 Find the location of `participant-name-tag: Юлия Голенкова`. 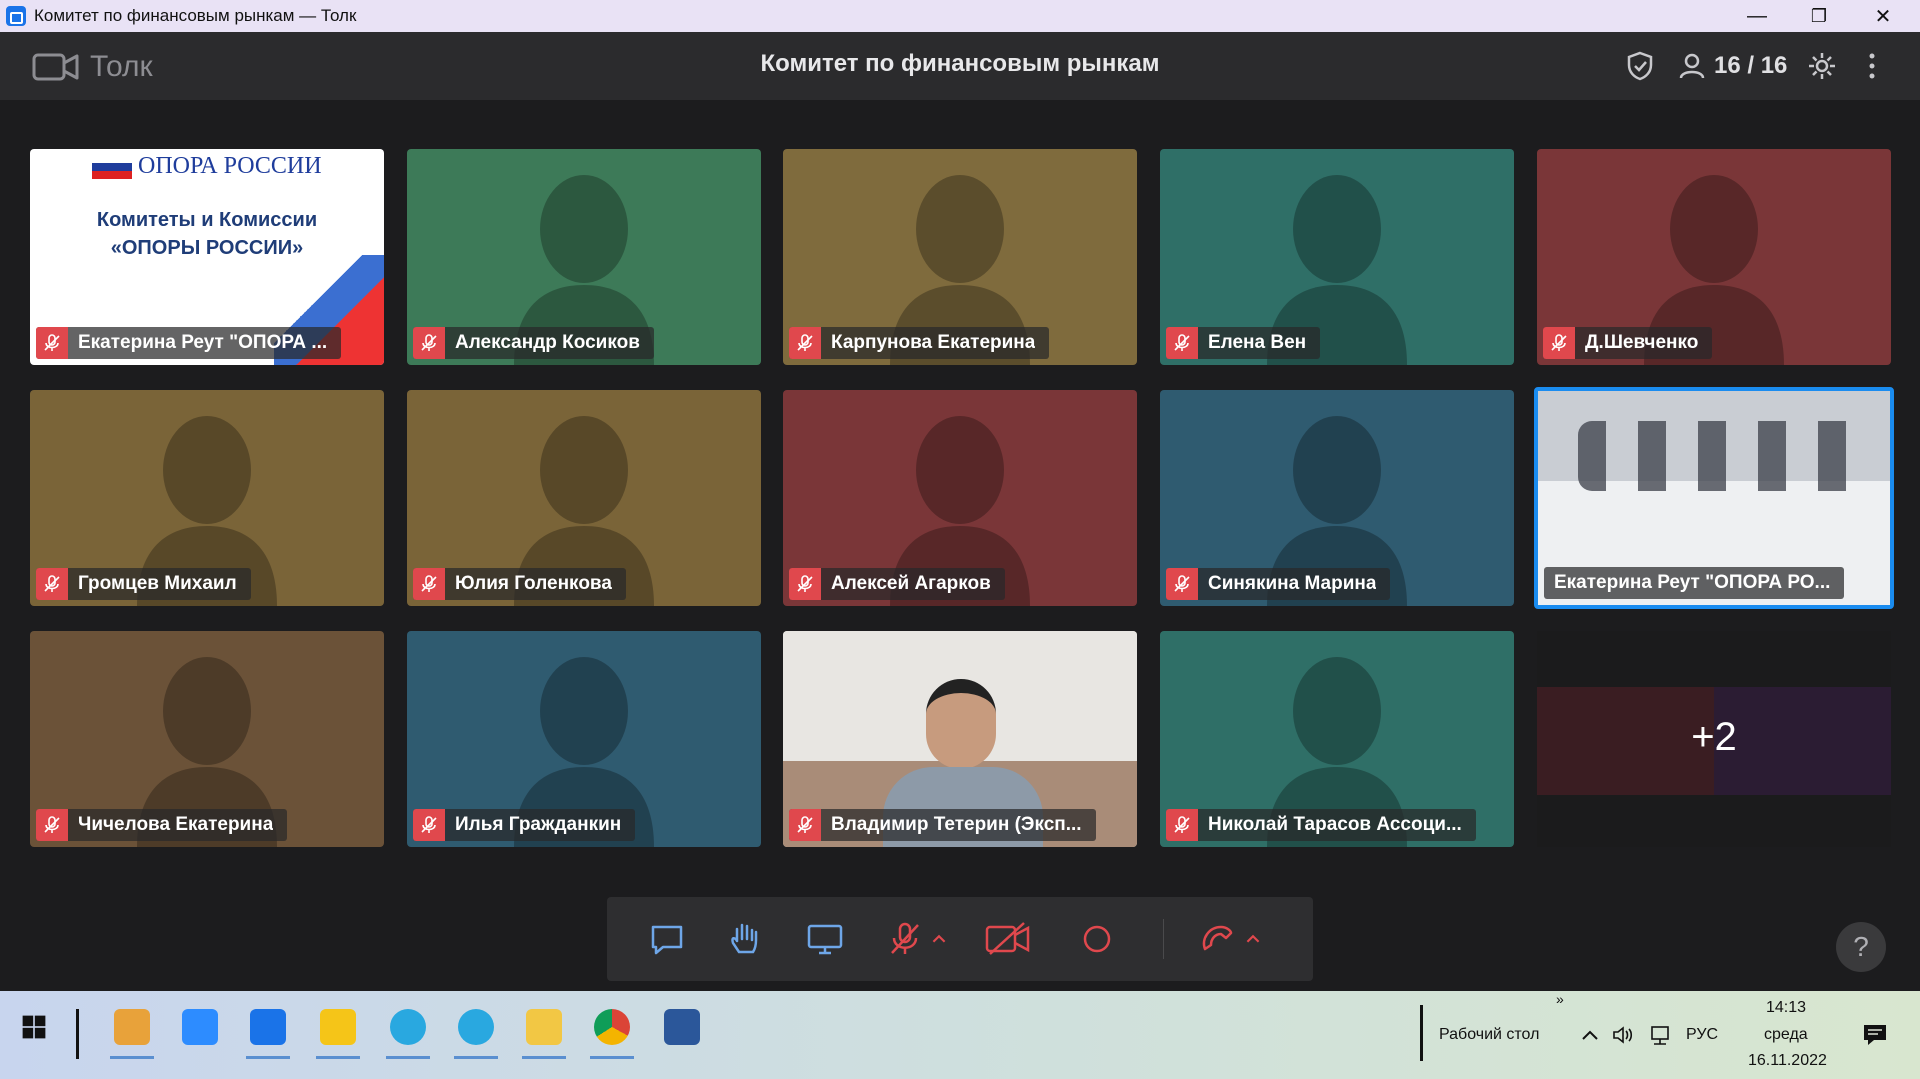

participant-name-tag: Юлия Голенкова is located at coordinates (519, 584).